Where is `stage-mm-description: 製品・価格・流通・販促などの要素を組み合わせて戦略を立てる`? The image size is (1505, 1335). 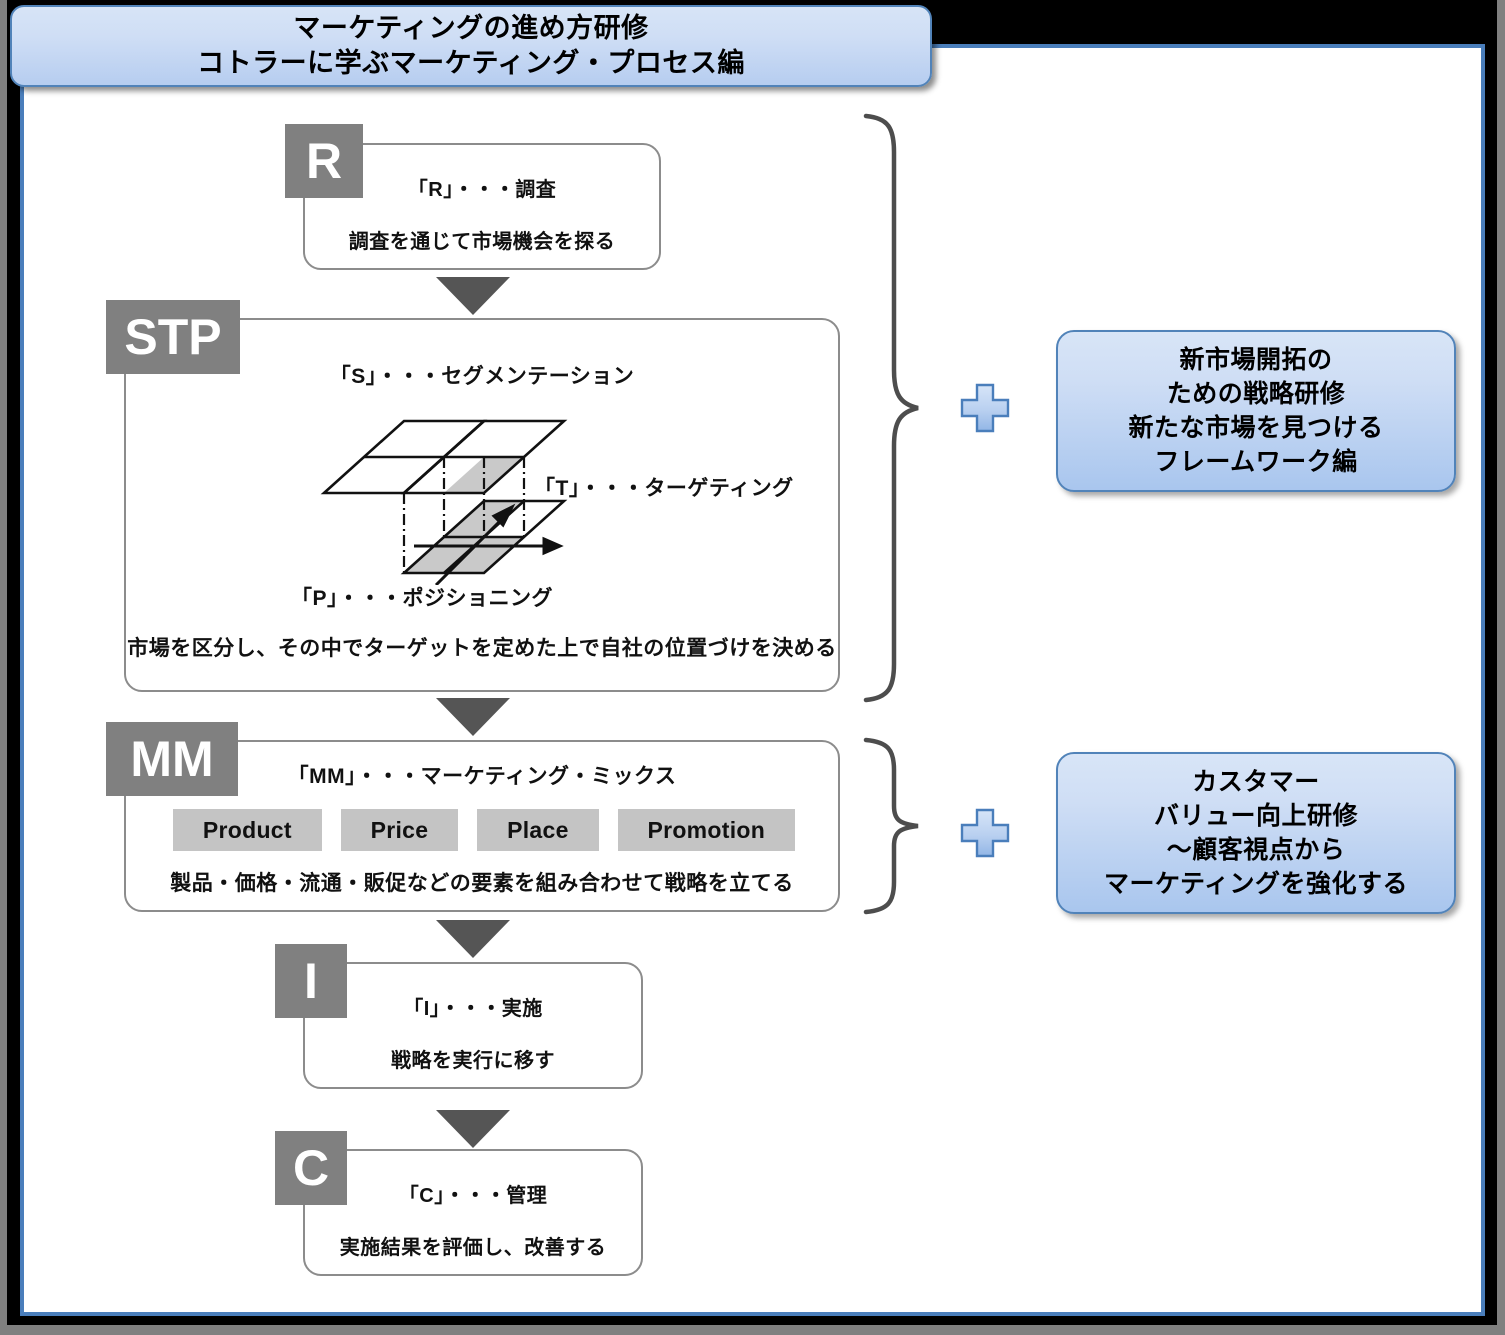
stage-mm-description: 製品・価格・流通・販促などの要素を組み合わせて戦略を立てる is located at coordinates (482, 883).